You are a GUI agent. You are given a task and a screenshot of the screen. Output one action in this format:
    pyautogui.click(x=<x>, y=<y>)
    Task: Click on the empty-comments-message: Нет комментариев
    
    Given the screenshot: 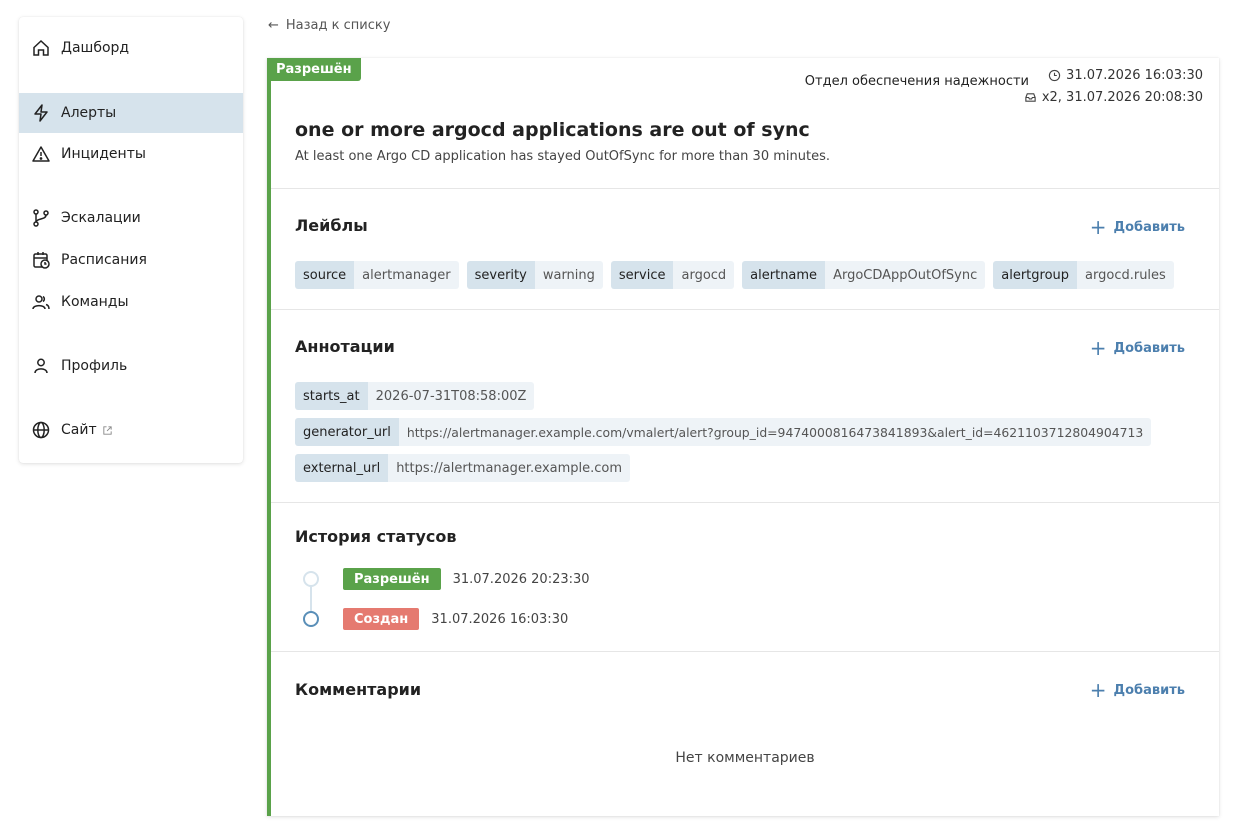 What is the action you would take?
    pyautogui.click(x=745, y=758)
    